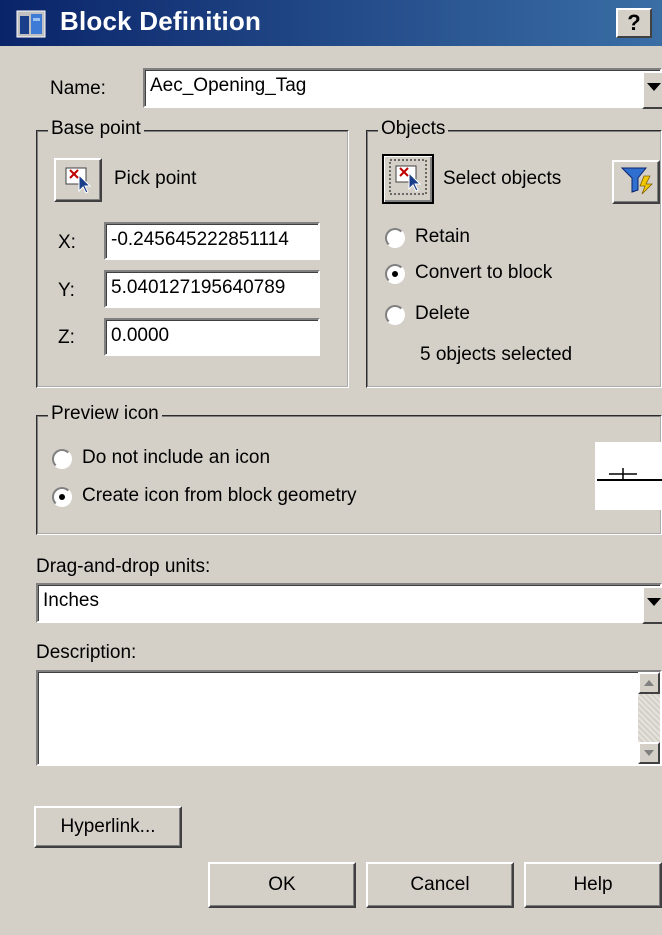 Image resolution: width=662 pixels, height=935 pixels. I want to click on chevron-up-icon, so click(649, 683).